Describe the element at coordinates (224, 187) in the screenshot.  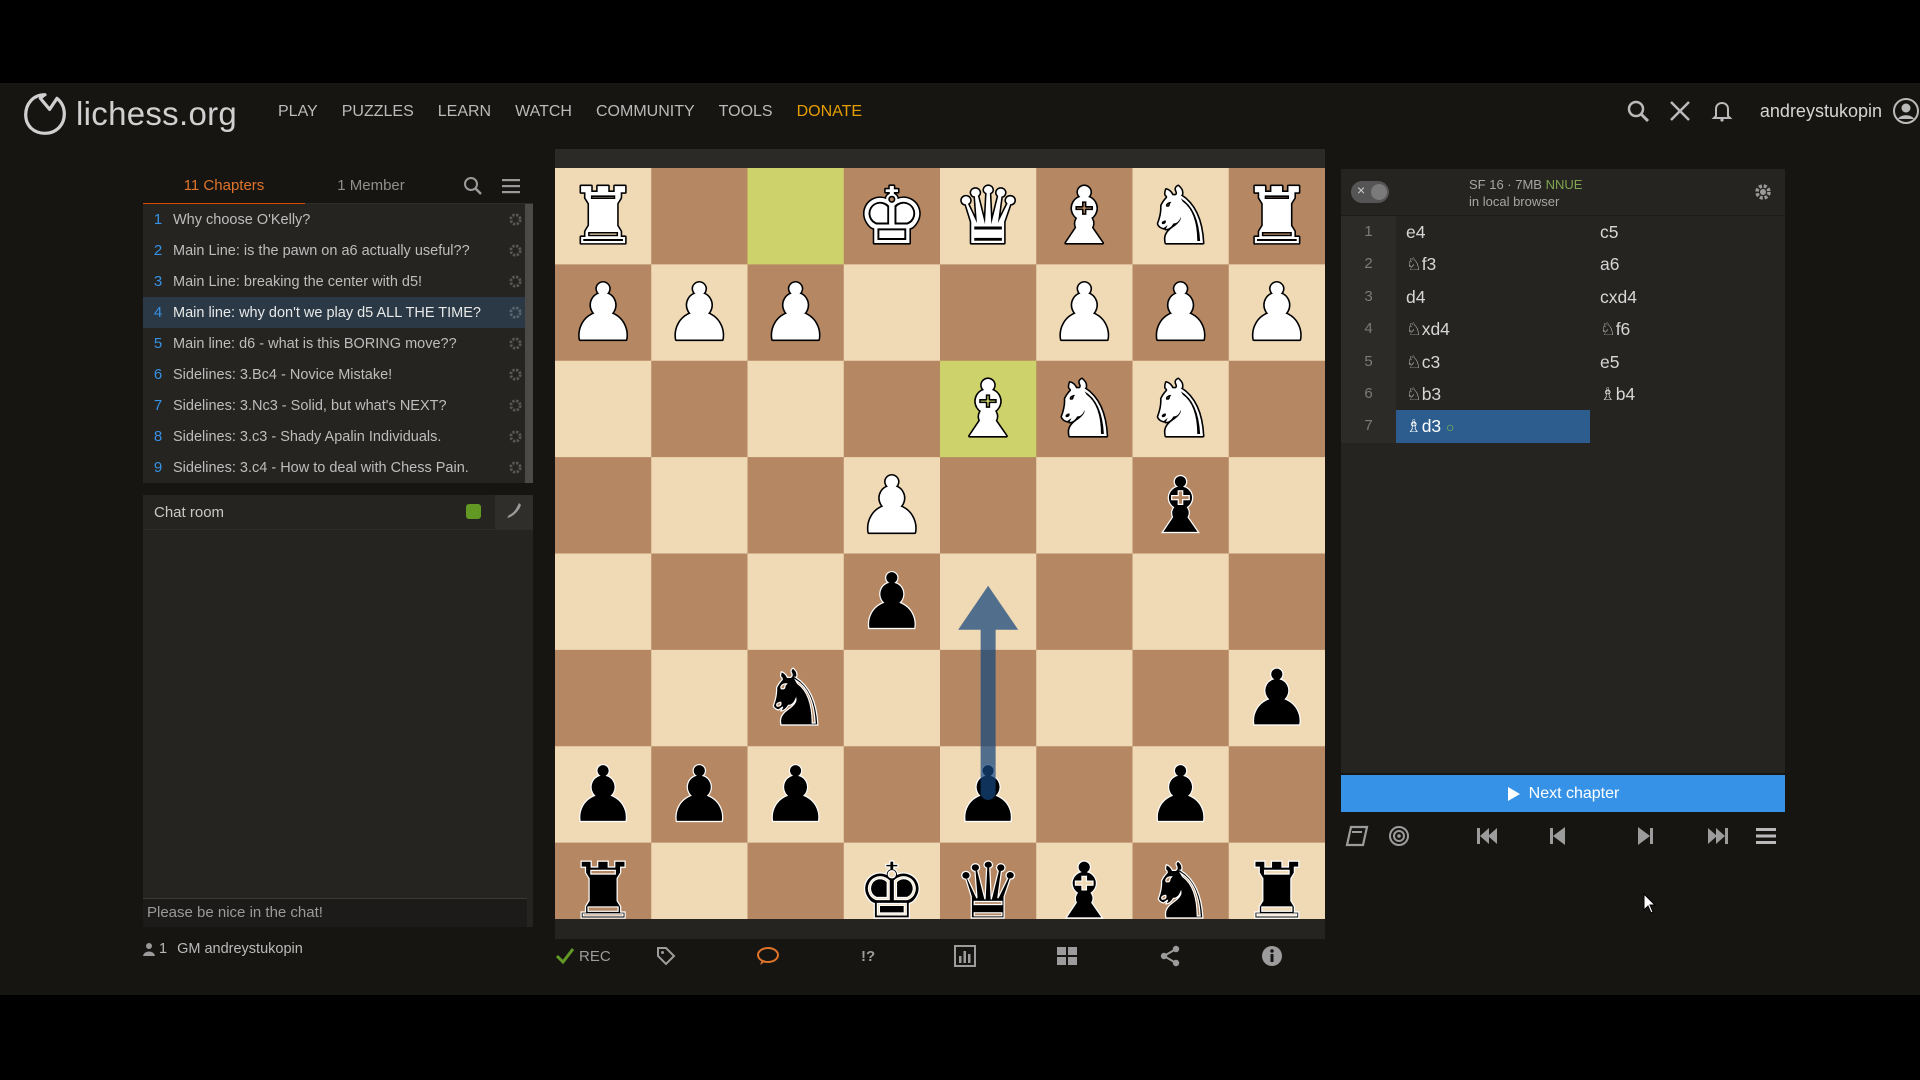
I see `tab-chapters: 11 Chapters` at that location.